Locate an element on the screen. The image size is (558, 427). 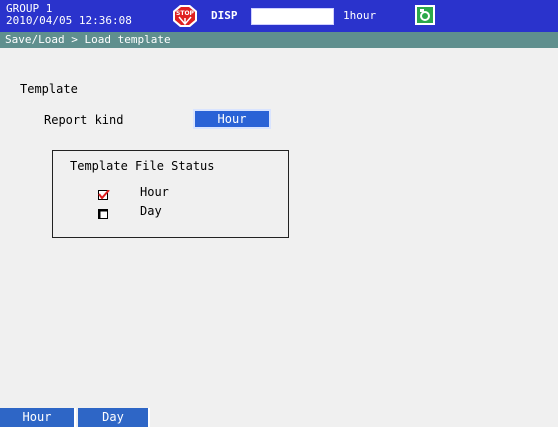
display-box is located at coordinates (292, 16).